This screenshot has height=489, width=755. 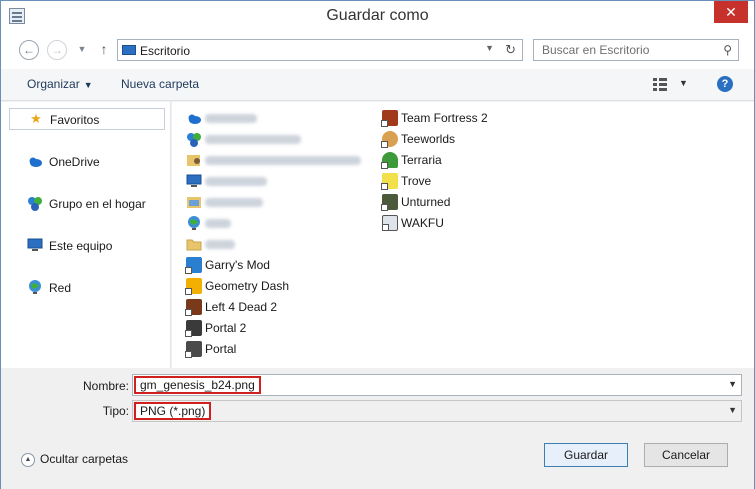 I want to click on list-item: Trove, so click(x=461, y=181).